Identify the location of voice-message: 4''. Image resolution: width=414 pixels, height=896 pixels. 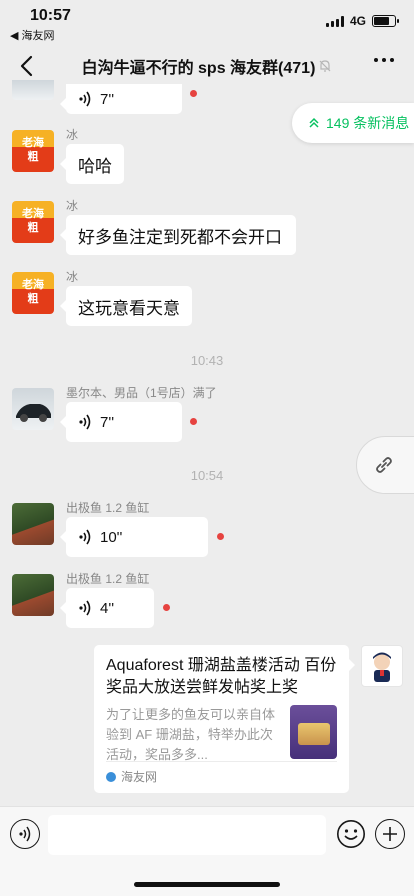
(107, 608).